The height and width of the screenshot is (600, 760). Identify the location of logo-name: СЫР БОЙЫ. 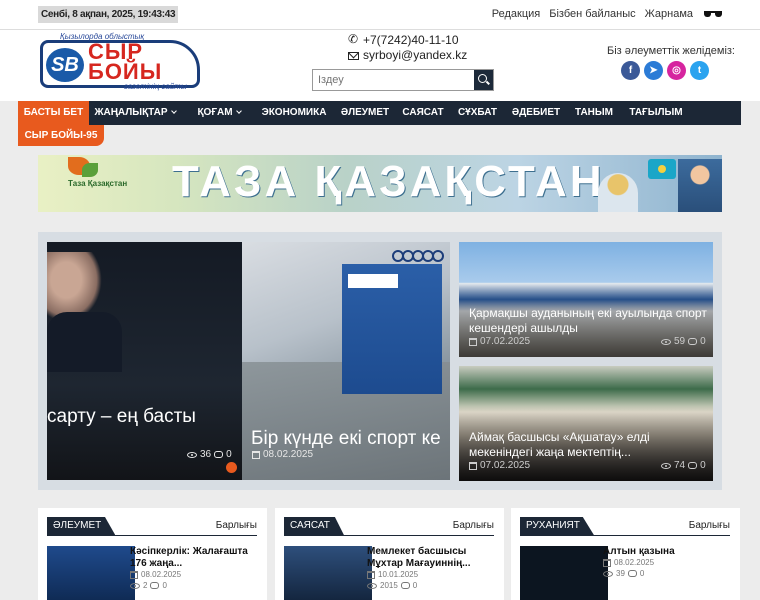
(125, 62).